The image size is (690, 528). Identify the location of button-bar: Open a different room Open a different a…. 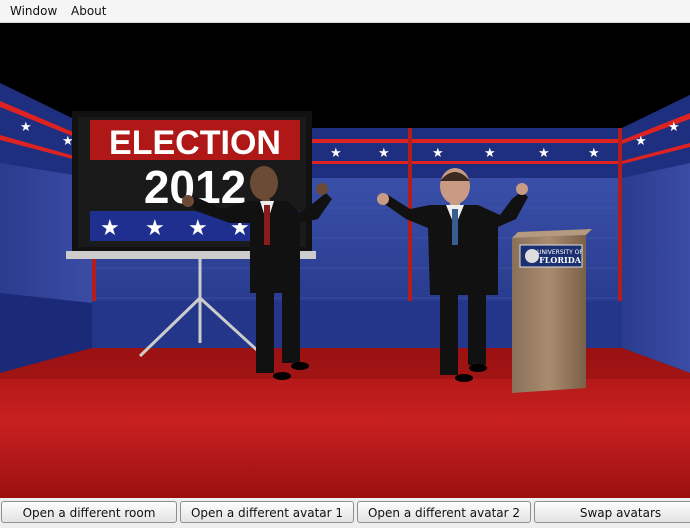
(345, 513).